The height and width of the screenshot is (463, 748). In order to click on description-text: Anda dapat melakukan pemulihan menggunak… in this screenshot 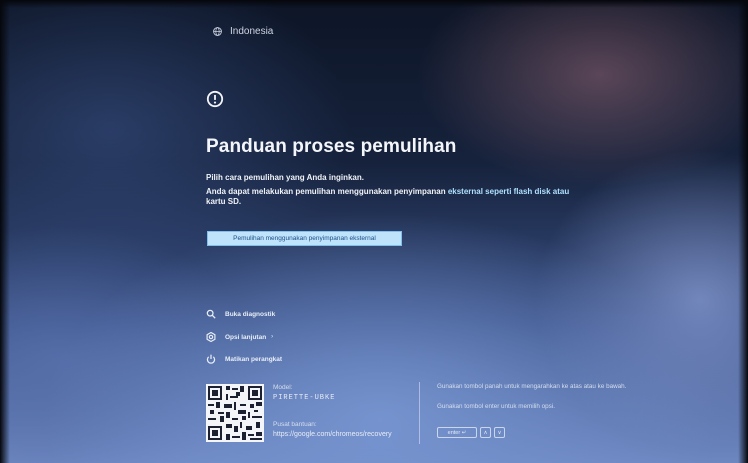, I will do `click(327, 191)`.